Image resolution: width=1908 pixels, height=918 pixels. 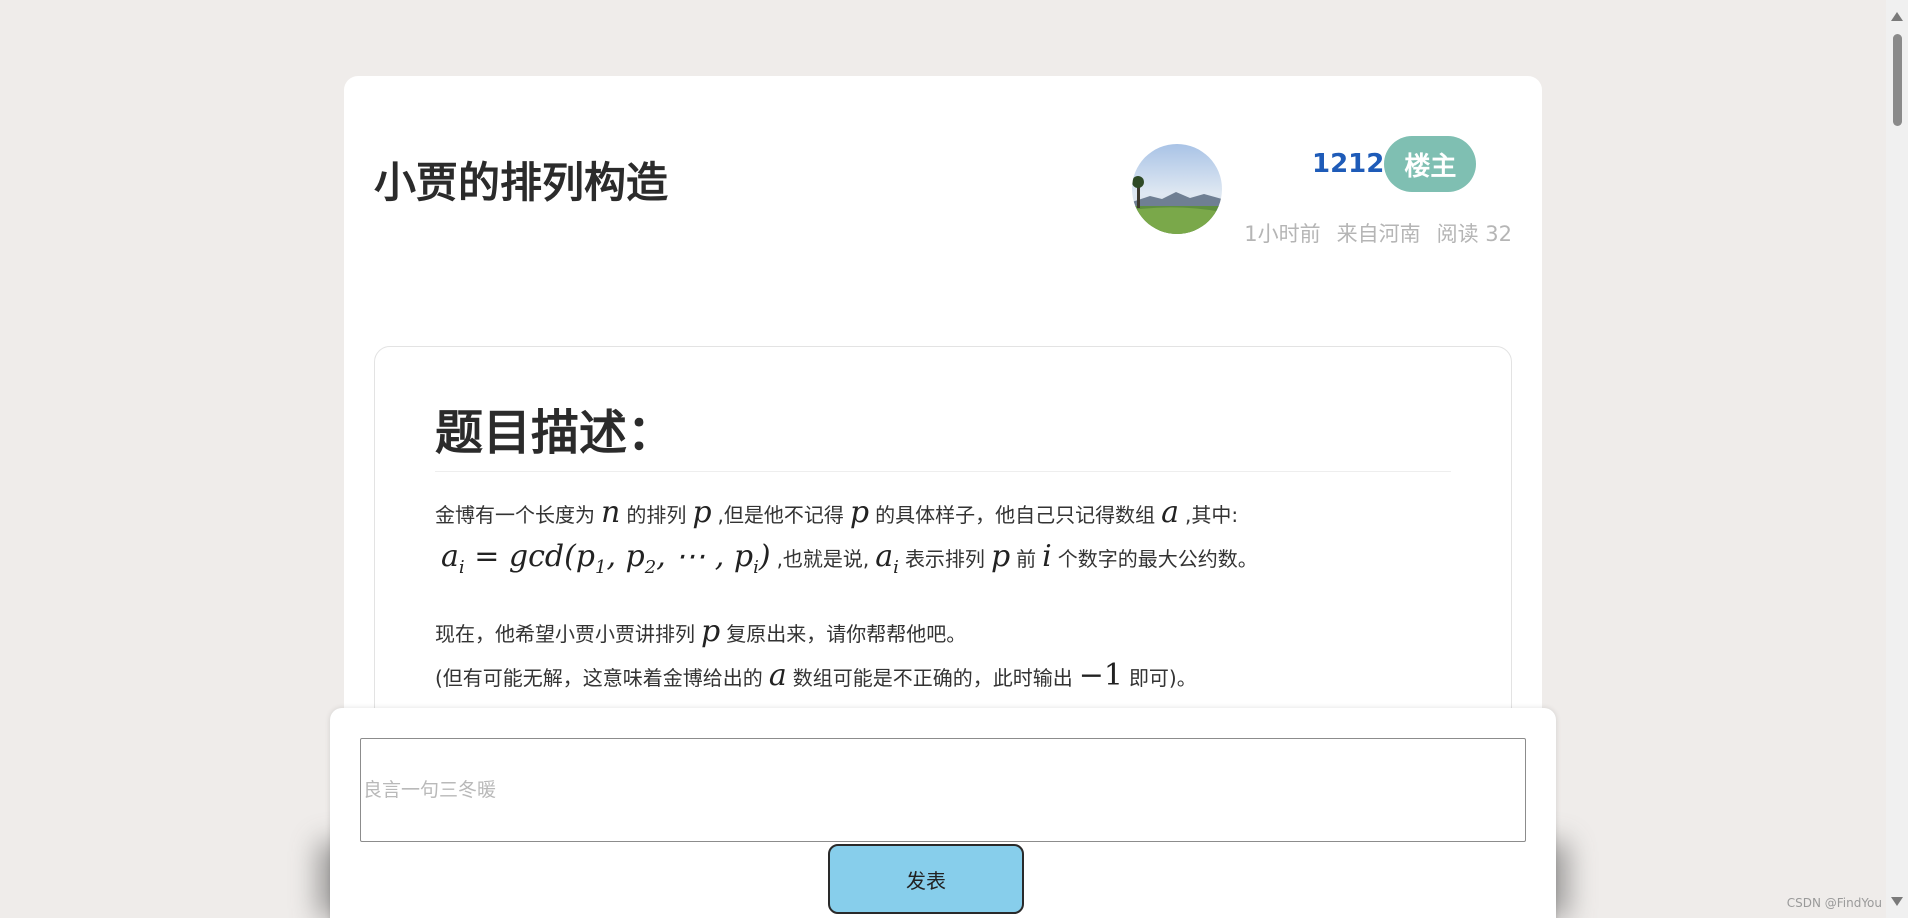 I want to click on text: 金博有一个长度为, so click(x=515, y=515).